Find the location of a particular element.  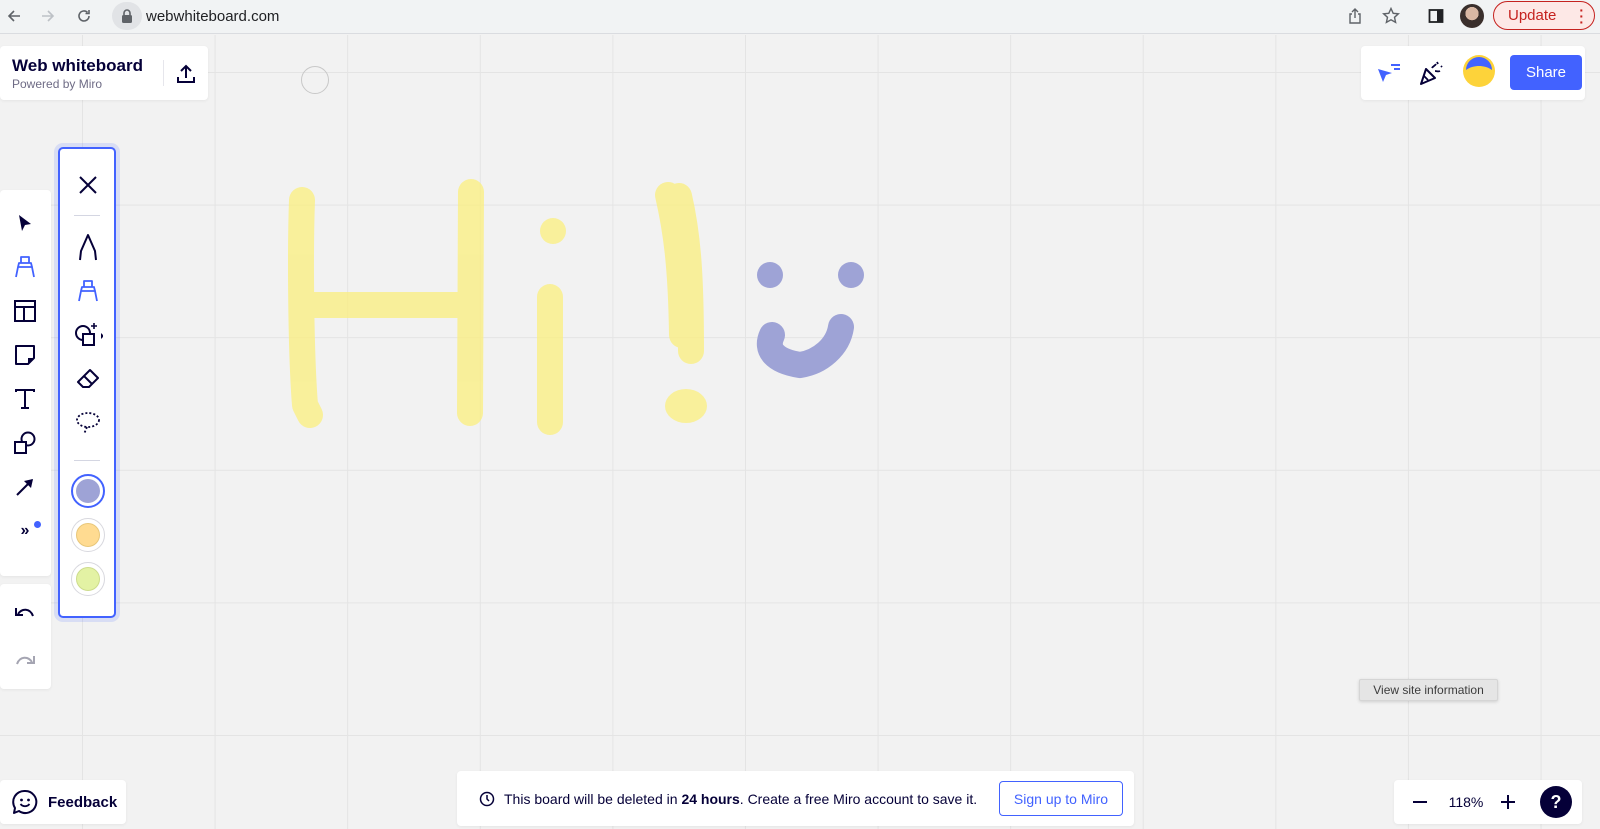

title-divider is located at coordinates (163, 73).